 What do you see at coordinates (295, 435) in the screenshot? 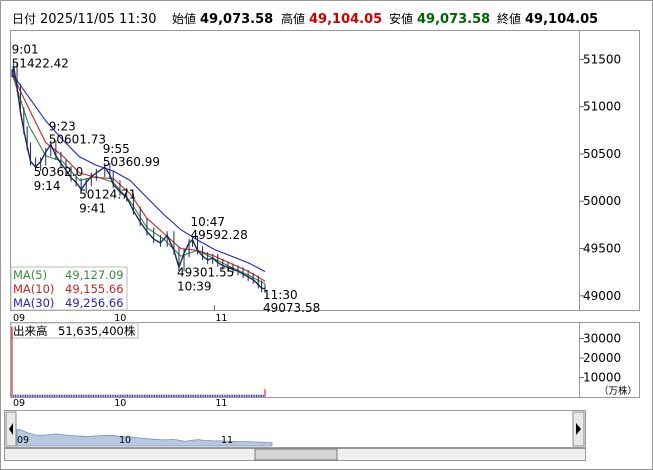
I see `overview-navigator: 09 10 11` at bounding box center [295, 435].